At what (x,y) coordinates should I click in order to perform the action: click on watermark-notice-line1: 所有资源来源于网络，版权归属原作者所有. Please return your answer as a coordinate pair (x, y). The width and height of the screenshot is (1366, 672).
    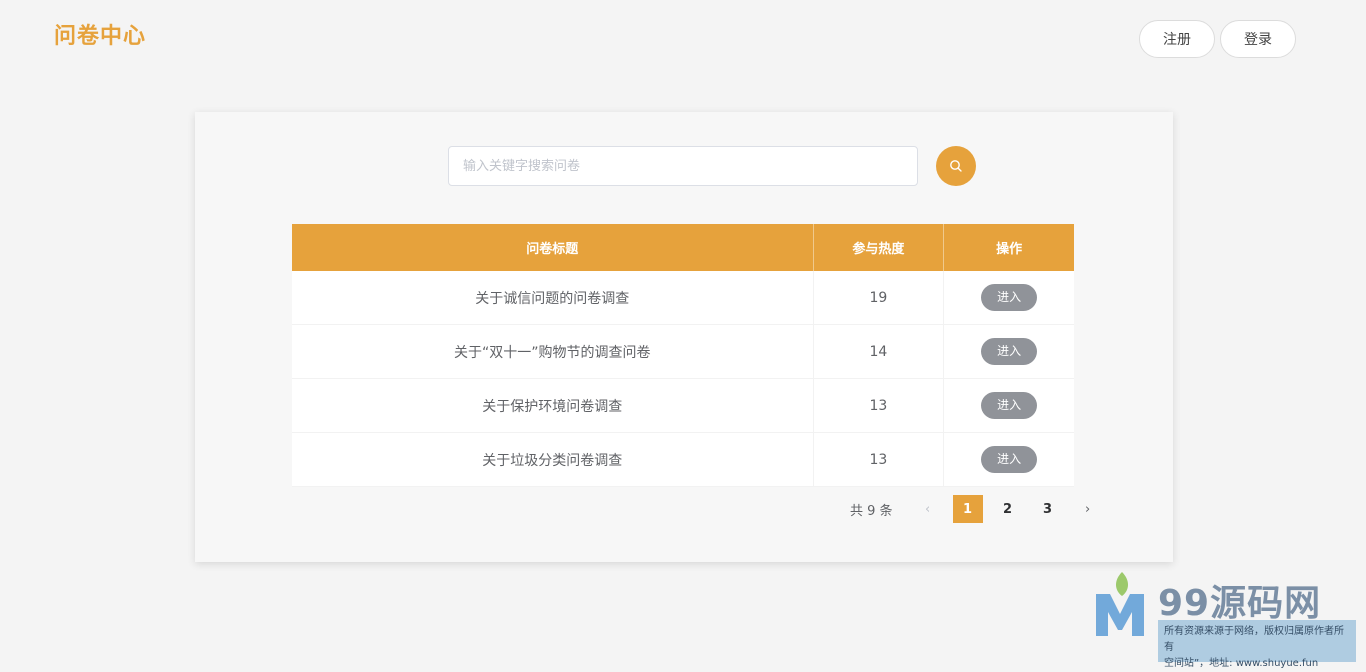
    Looking at the image, I should click on (1254, 639).